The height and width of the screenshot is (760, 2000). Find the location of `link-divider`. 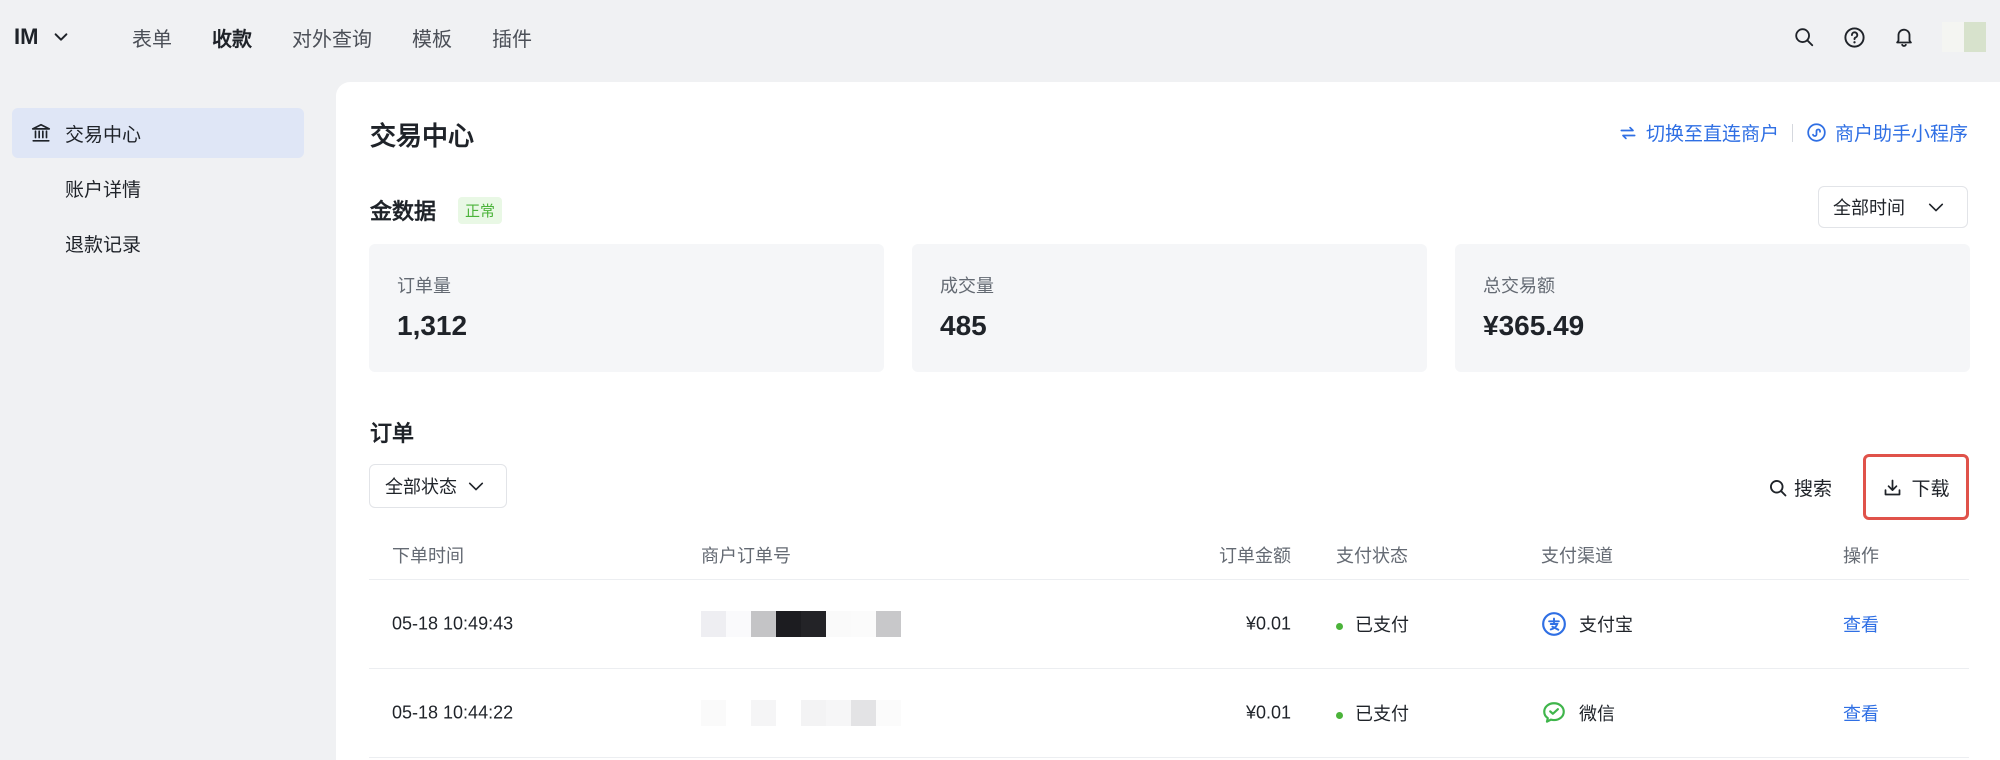

link-divider is located at coordinates (1792, 132).